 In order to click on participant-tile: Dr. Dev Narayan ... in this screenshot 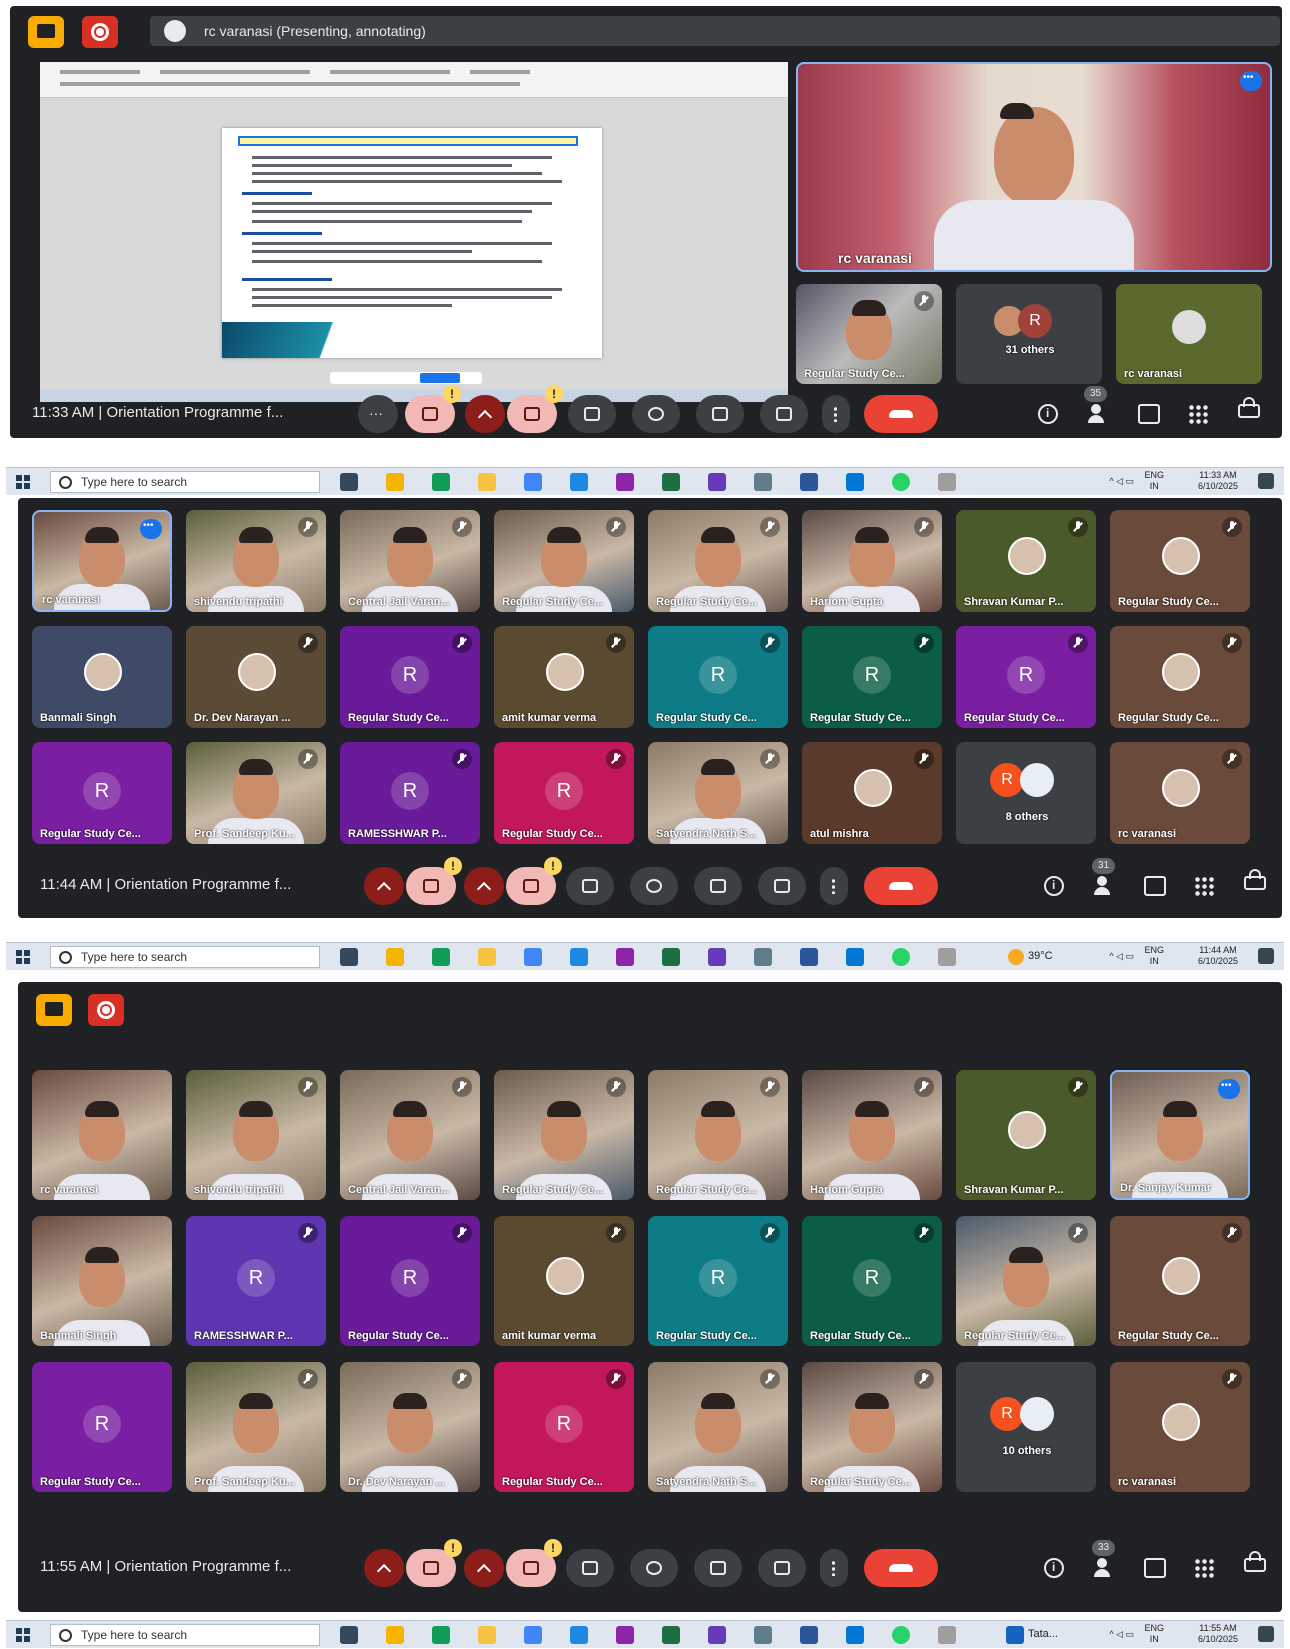, I will do `click(256, 677)`.